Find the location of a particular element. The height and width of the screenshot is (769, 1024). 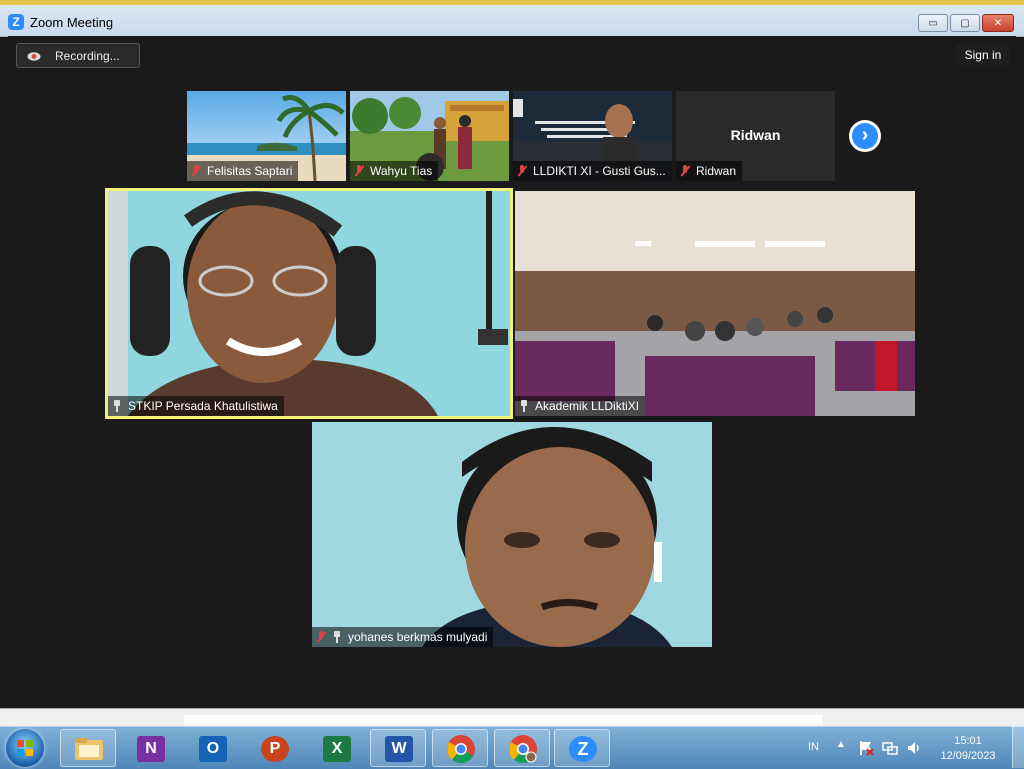

video-tile-yohanes: yohanes berkmas mulyadi is located at coordinates (512, 534).